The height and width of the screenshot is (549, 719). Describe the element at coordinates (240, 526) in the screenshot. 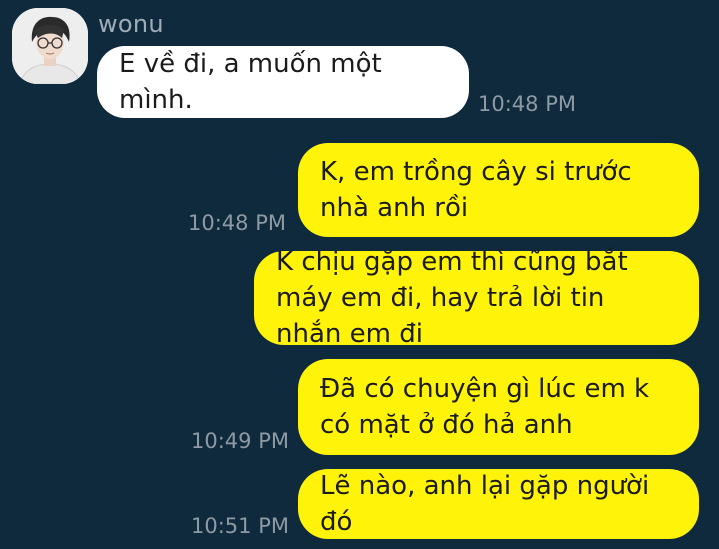

I see `message-timestamp: 10:51 PM` at that location.